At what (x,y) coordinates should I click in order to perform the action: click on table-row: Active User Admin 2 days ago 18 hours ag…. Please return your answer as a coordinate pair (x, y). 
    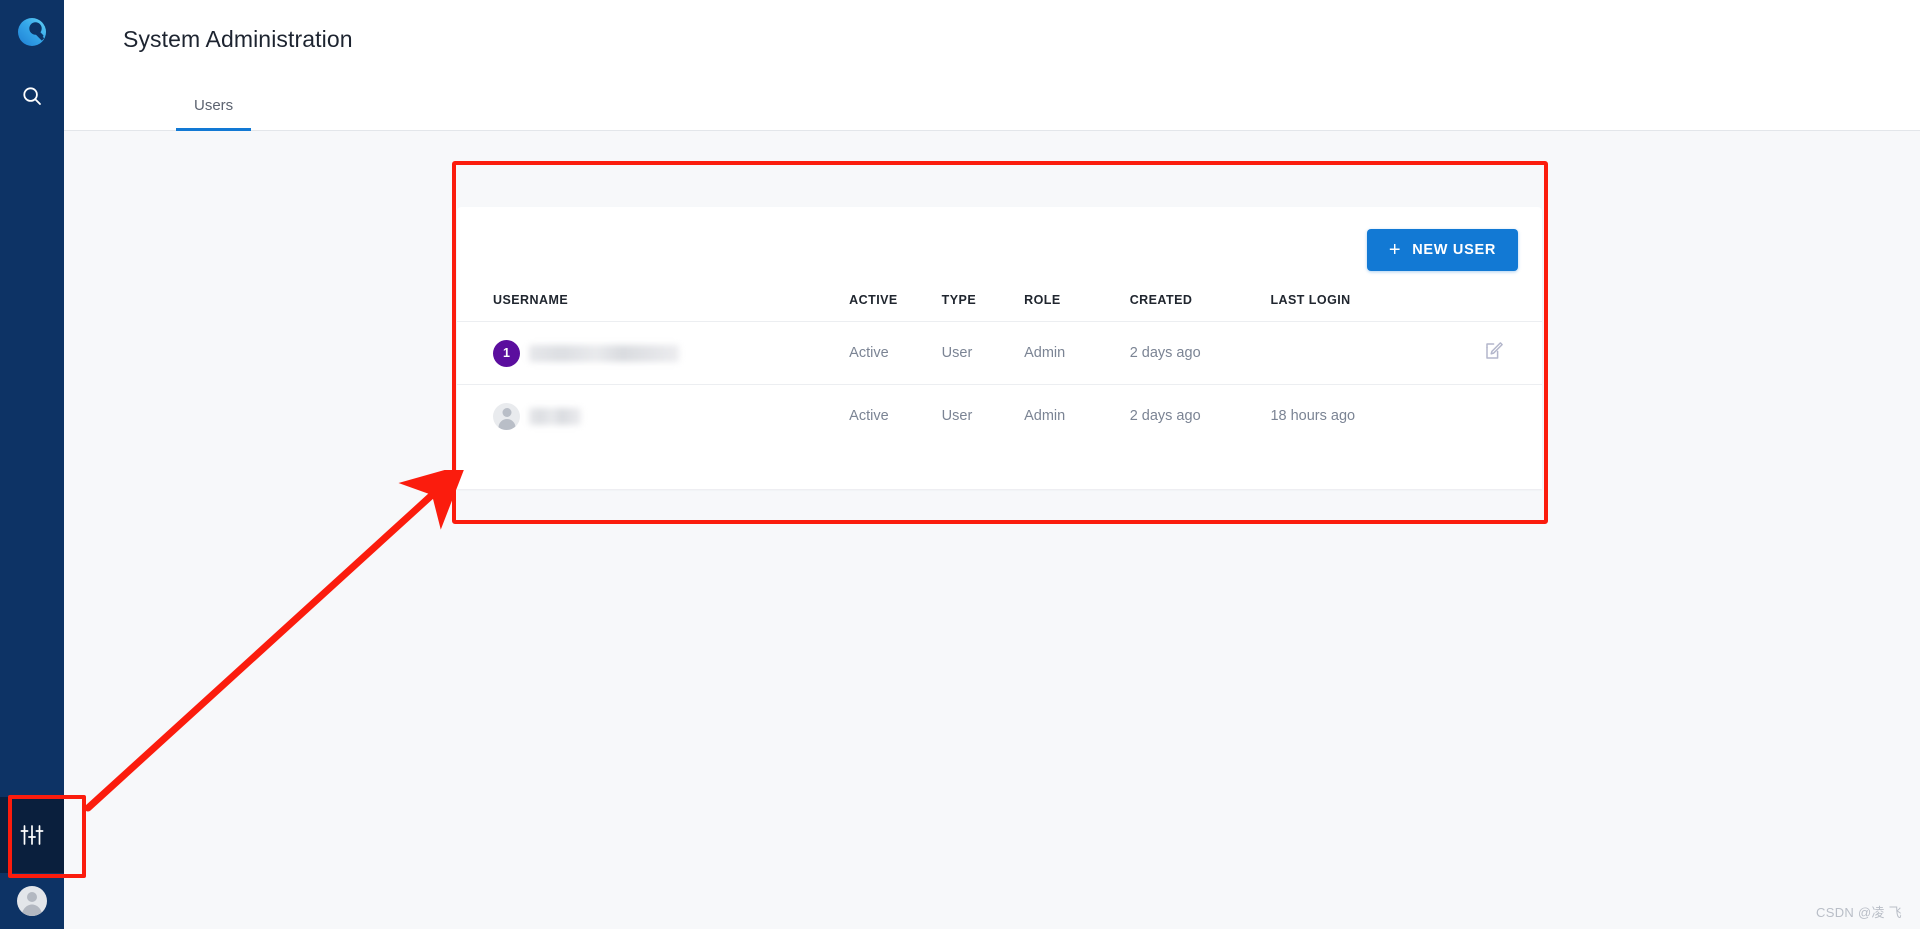
    Looking at the image, I should click on (999, 416).